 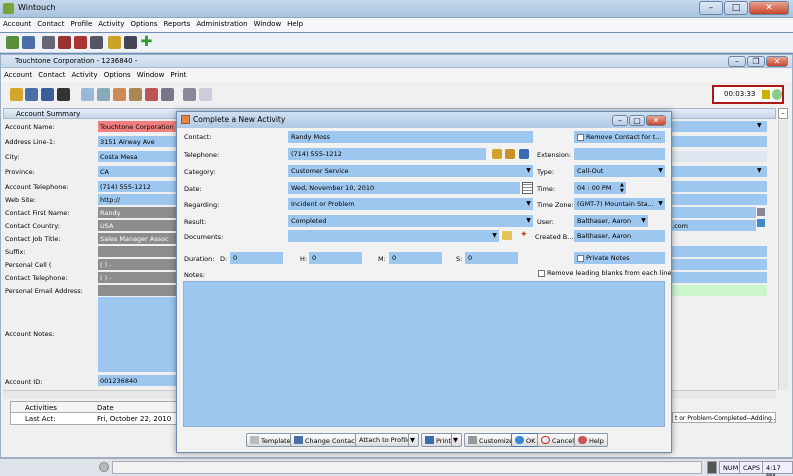 I want to click on contact-field: Randy Moss, so click(x=410, y=137).